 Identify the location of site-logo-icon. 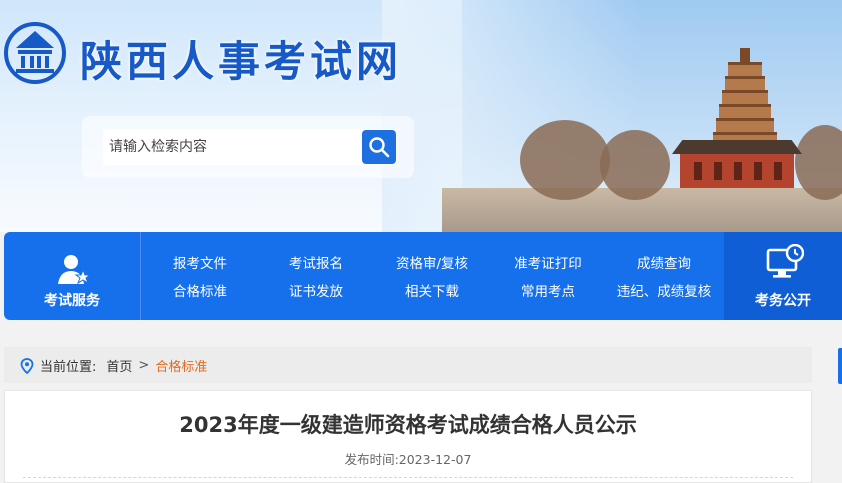
(35, 53).